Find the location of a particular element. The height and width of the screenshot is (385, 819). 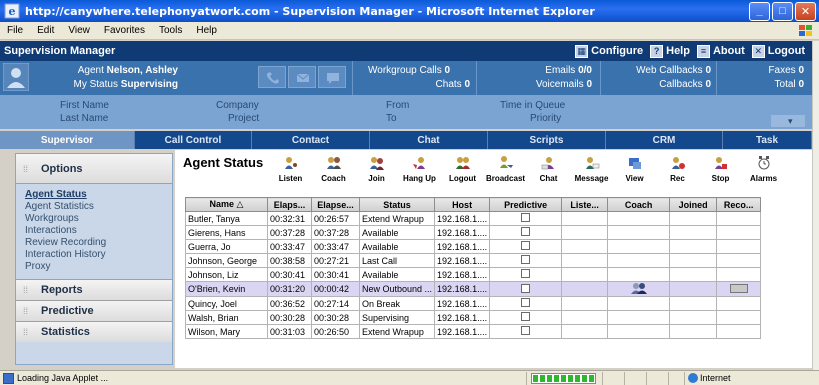

reports-section: ⁞⁞ Reports is located at coordinates (94, 289).